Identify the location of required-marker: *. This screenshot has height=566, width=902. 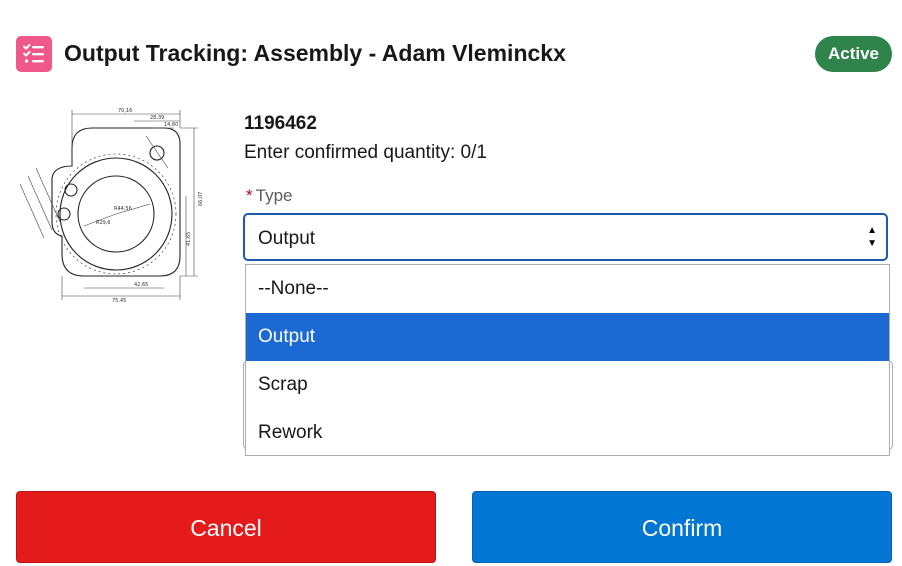
(249, 195).